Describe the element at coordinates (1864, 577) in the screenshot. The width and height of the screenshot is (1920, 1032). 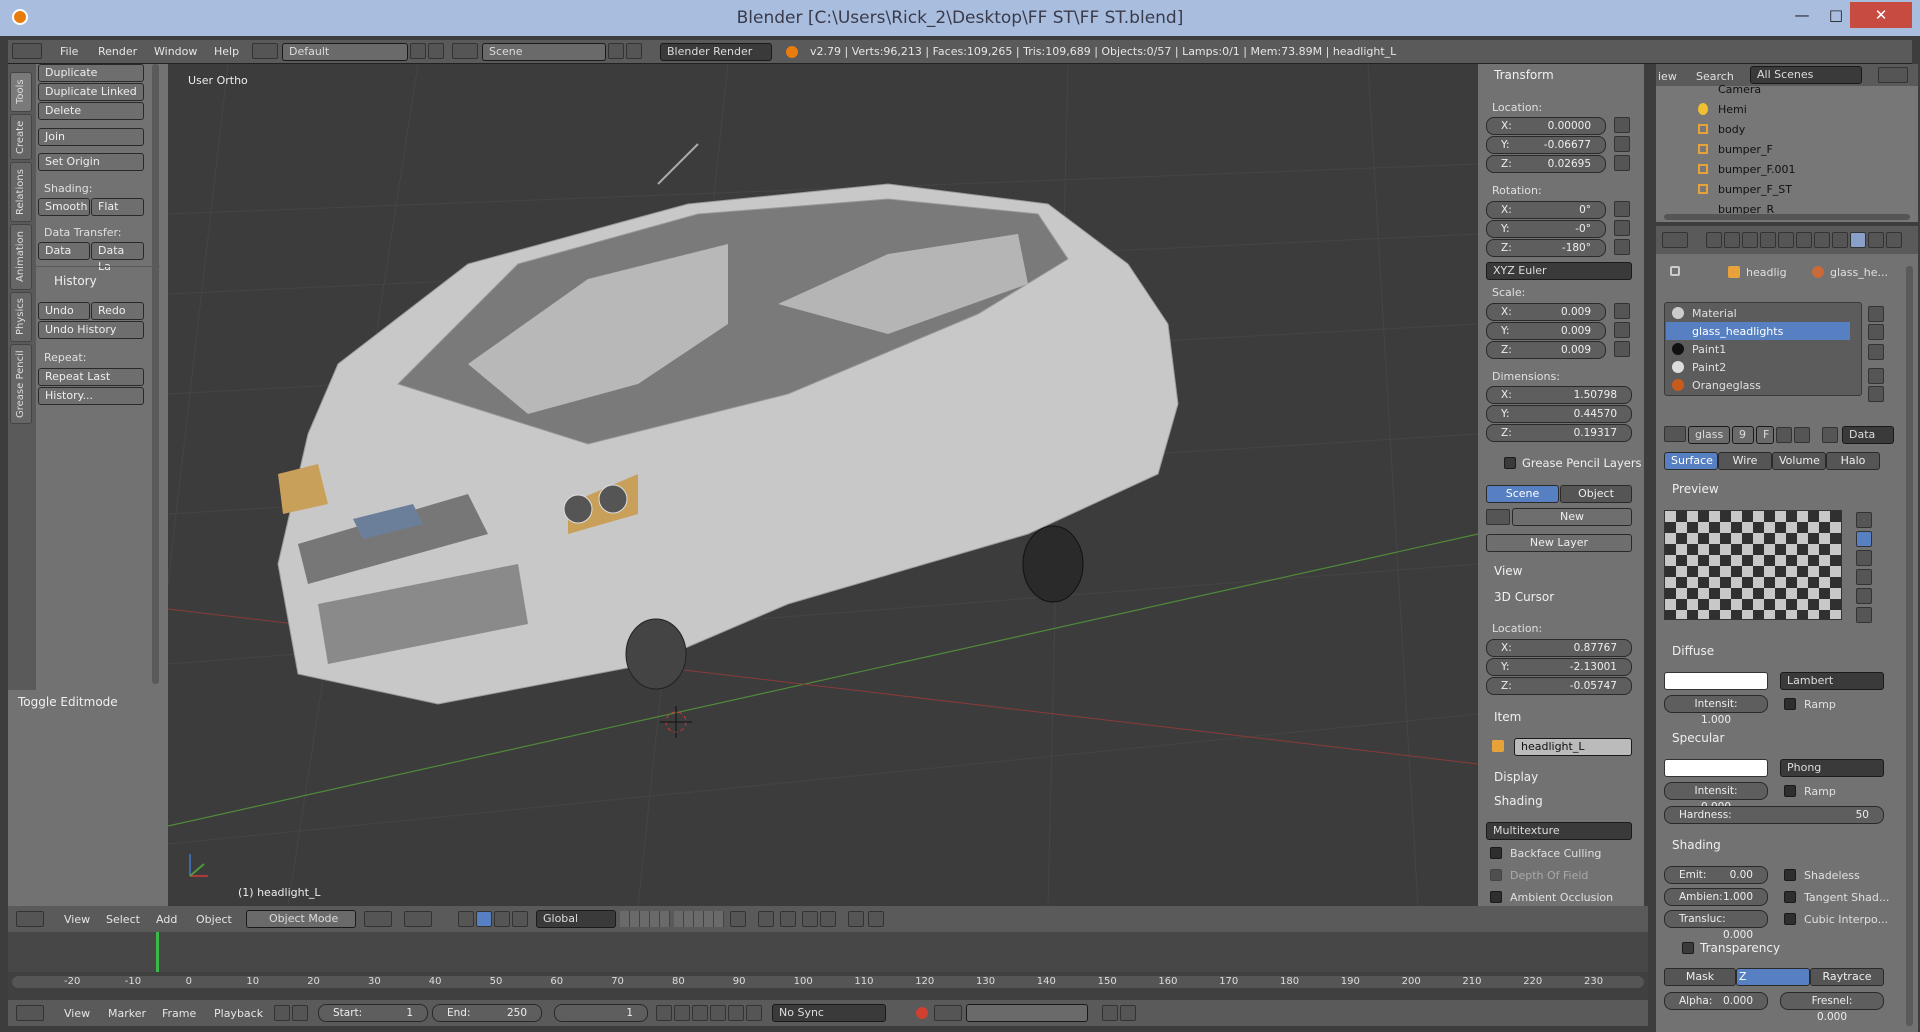
I see `preview-monkey-icon` at that location.